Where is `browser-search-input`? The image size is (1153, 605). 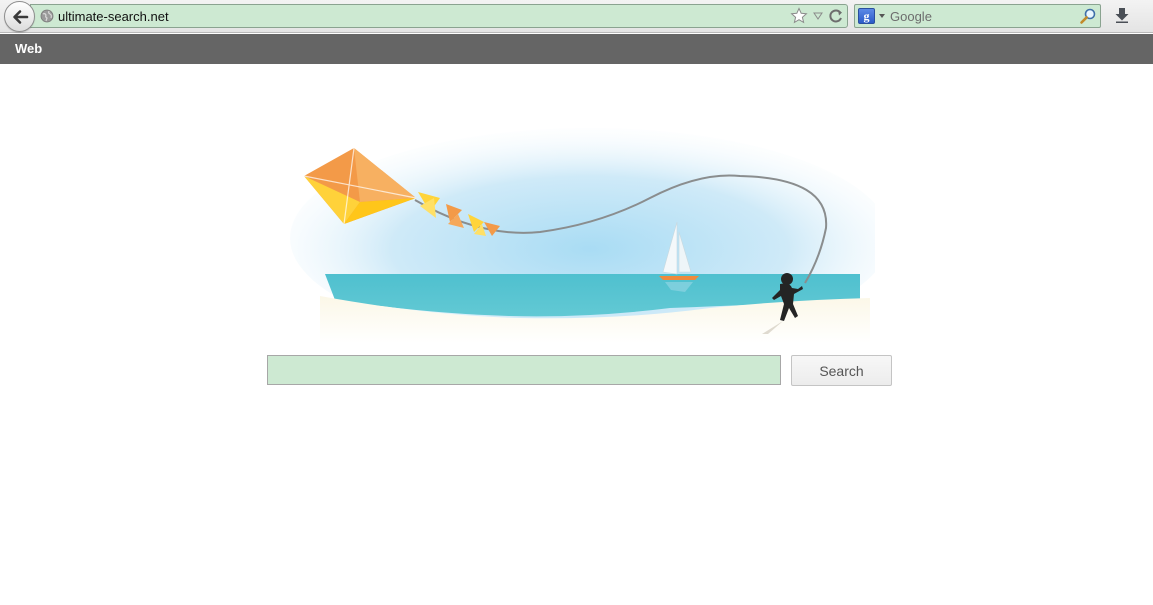
browser-search-input is located at coordinates (982, 16).